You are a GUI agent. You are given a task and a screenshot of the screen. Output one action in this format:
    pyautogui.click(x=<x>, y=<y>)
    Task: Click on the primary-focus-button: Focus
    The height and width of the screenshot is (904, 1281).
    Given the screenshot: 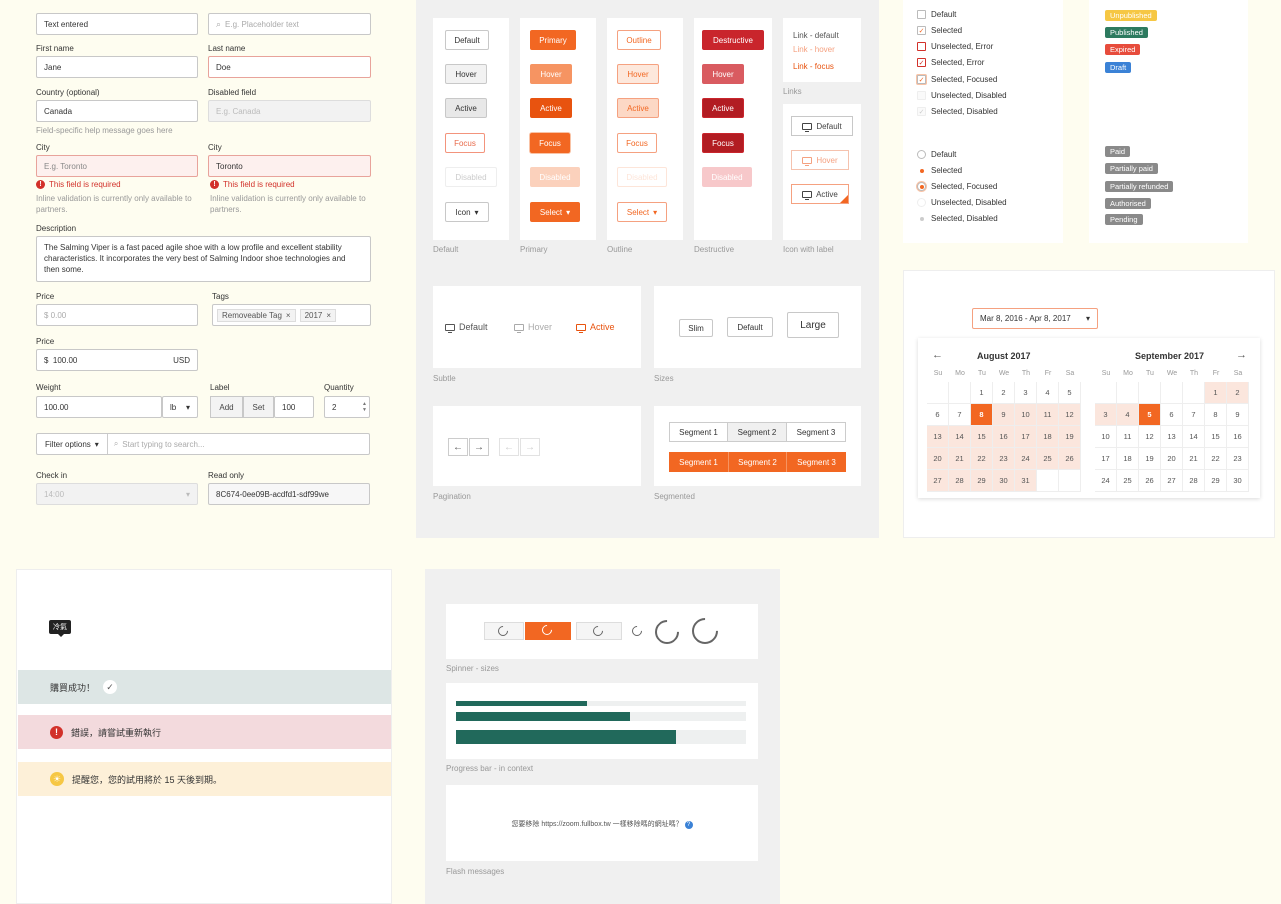 What is the action you would take?
    pyautogui.click(x=550, y=143)
    